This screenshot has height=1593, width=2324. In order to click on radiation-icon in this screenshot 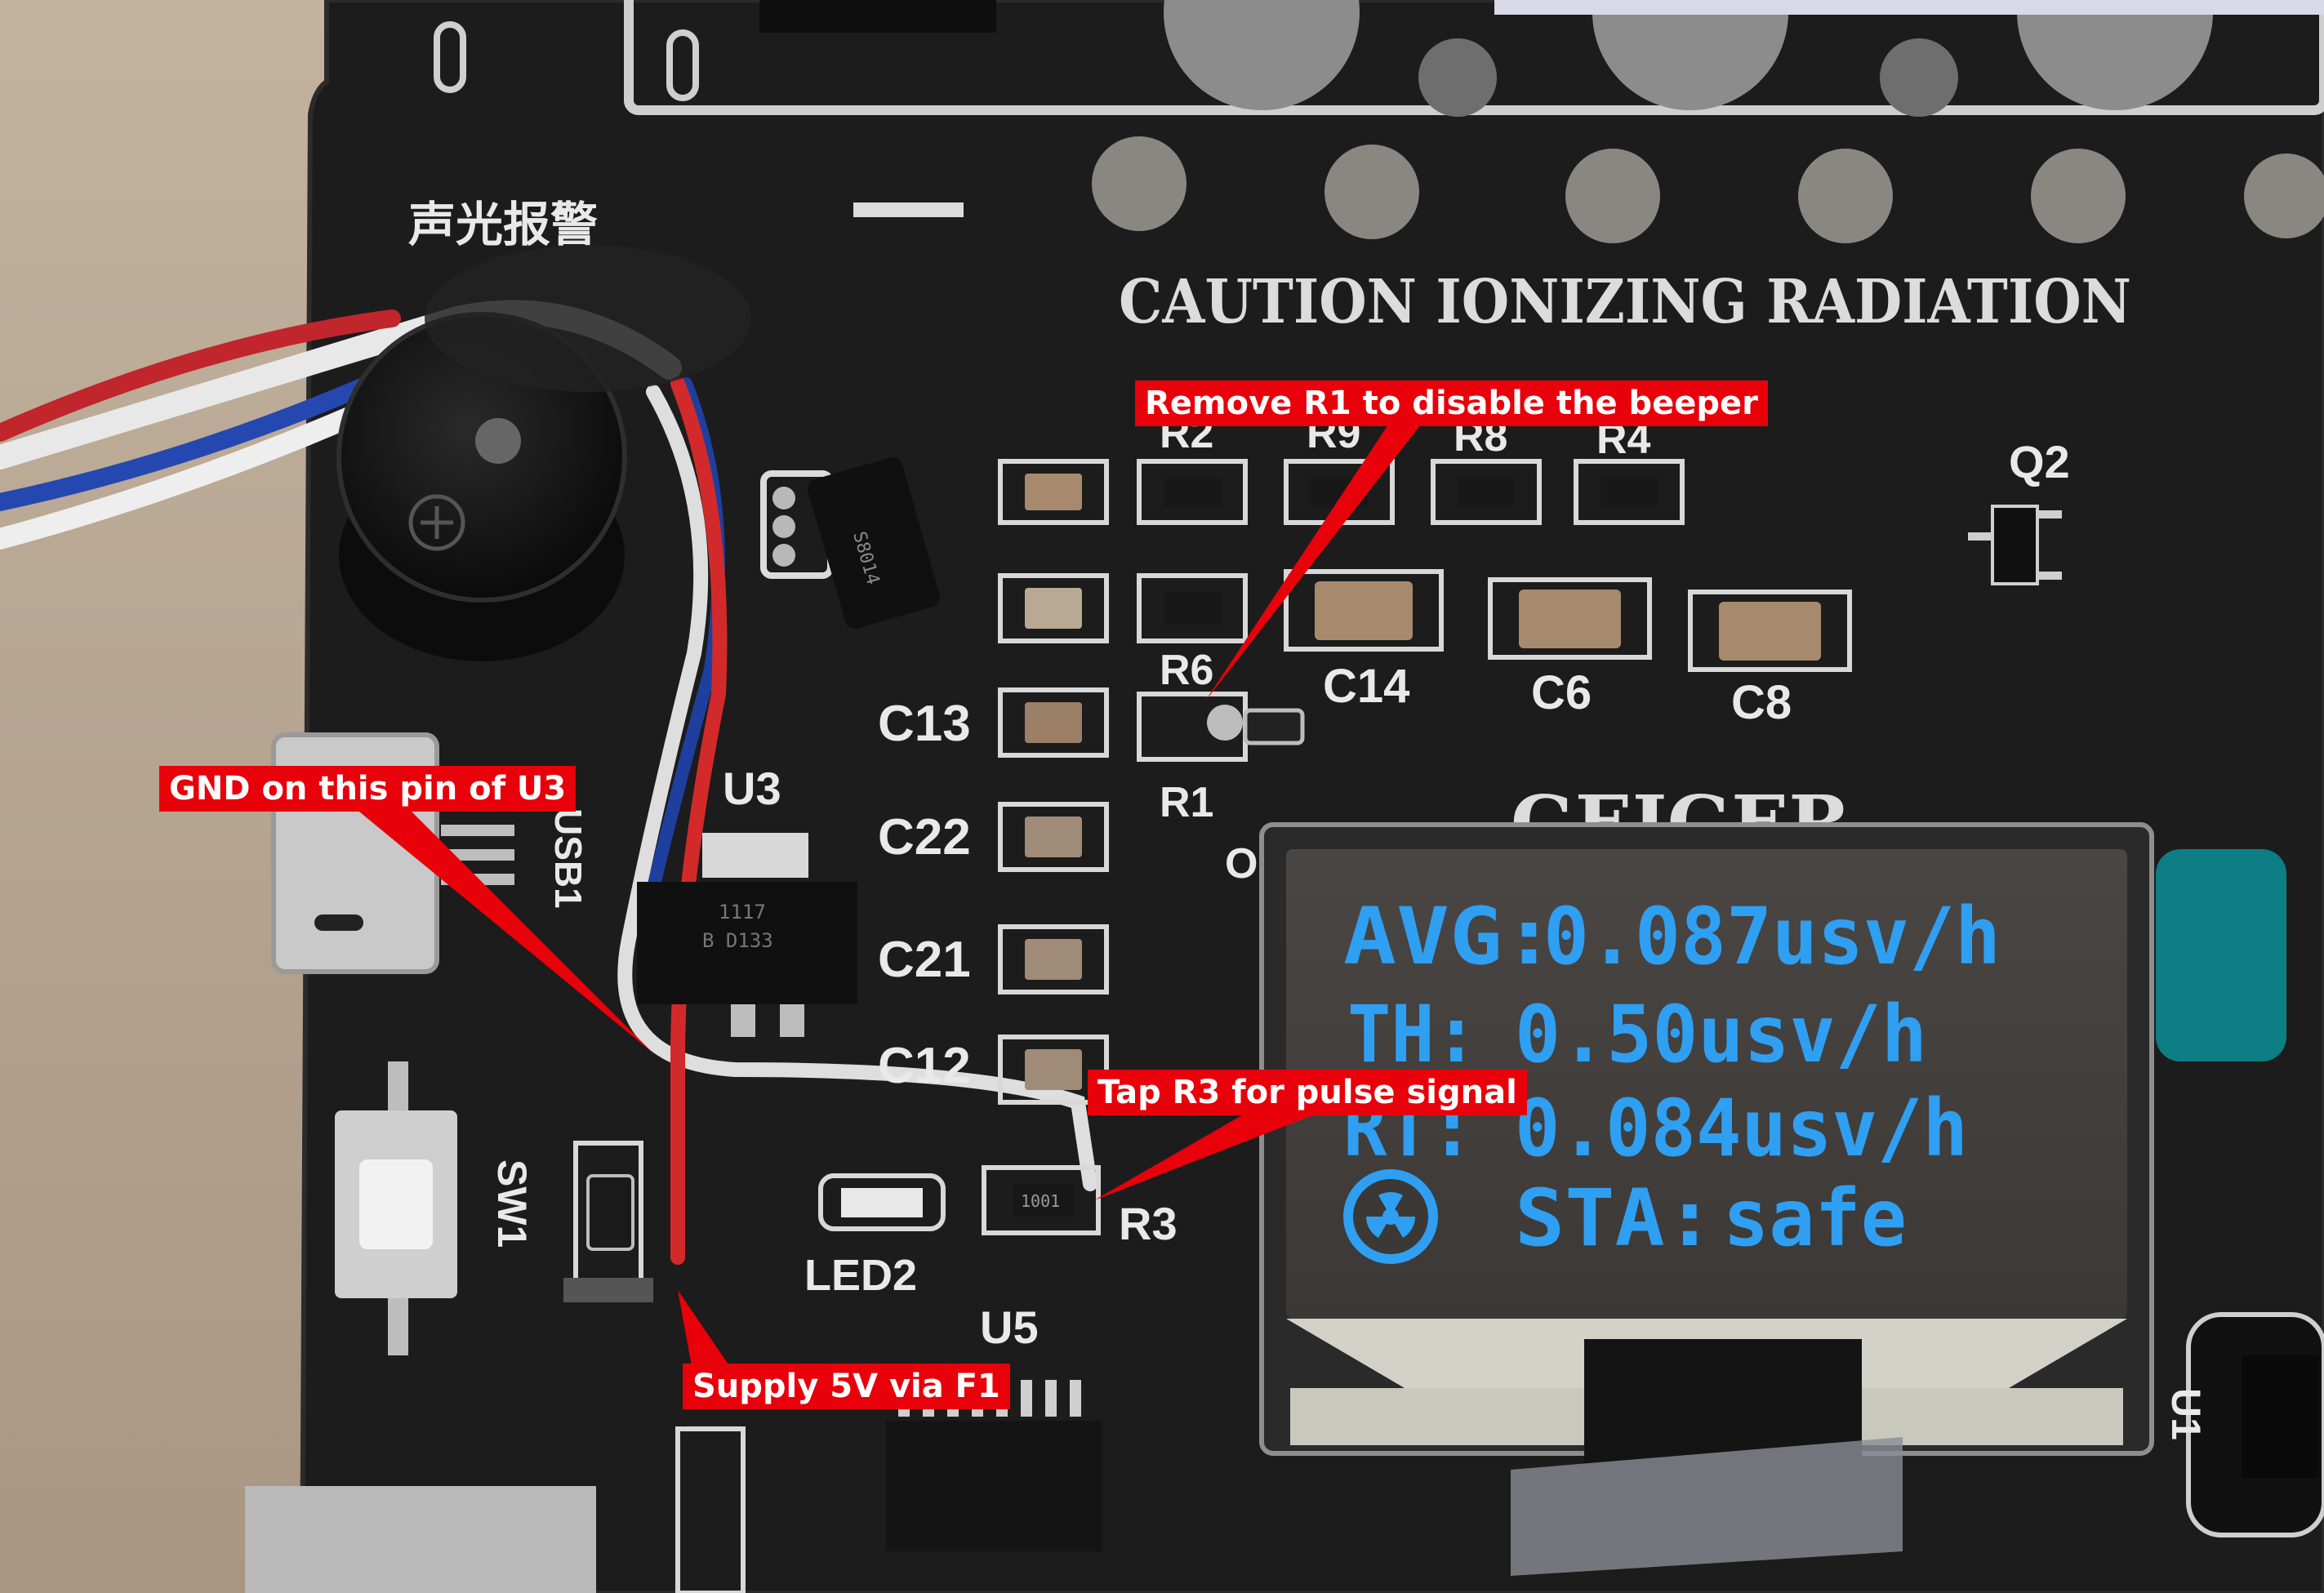, I will do `click(1390, 1216)`.